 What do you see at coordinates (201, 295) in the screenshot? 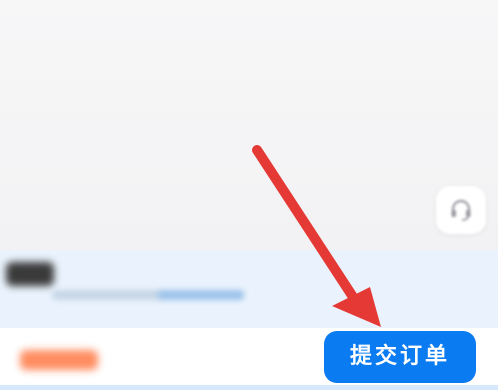
I see `notice-link-blurred` at bounding box center [201, 295].